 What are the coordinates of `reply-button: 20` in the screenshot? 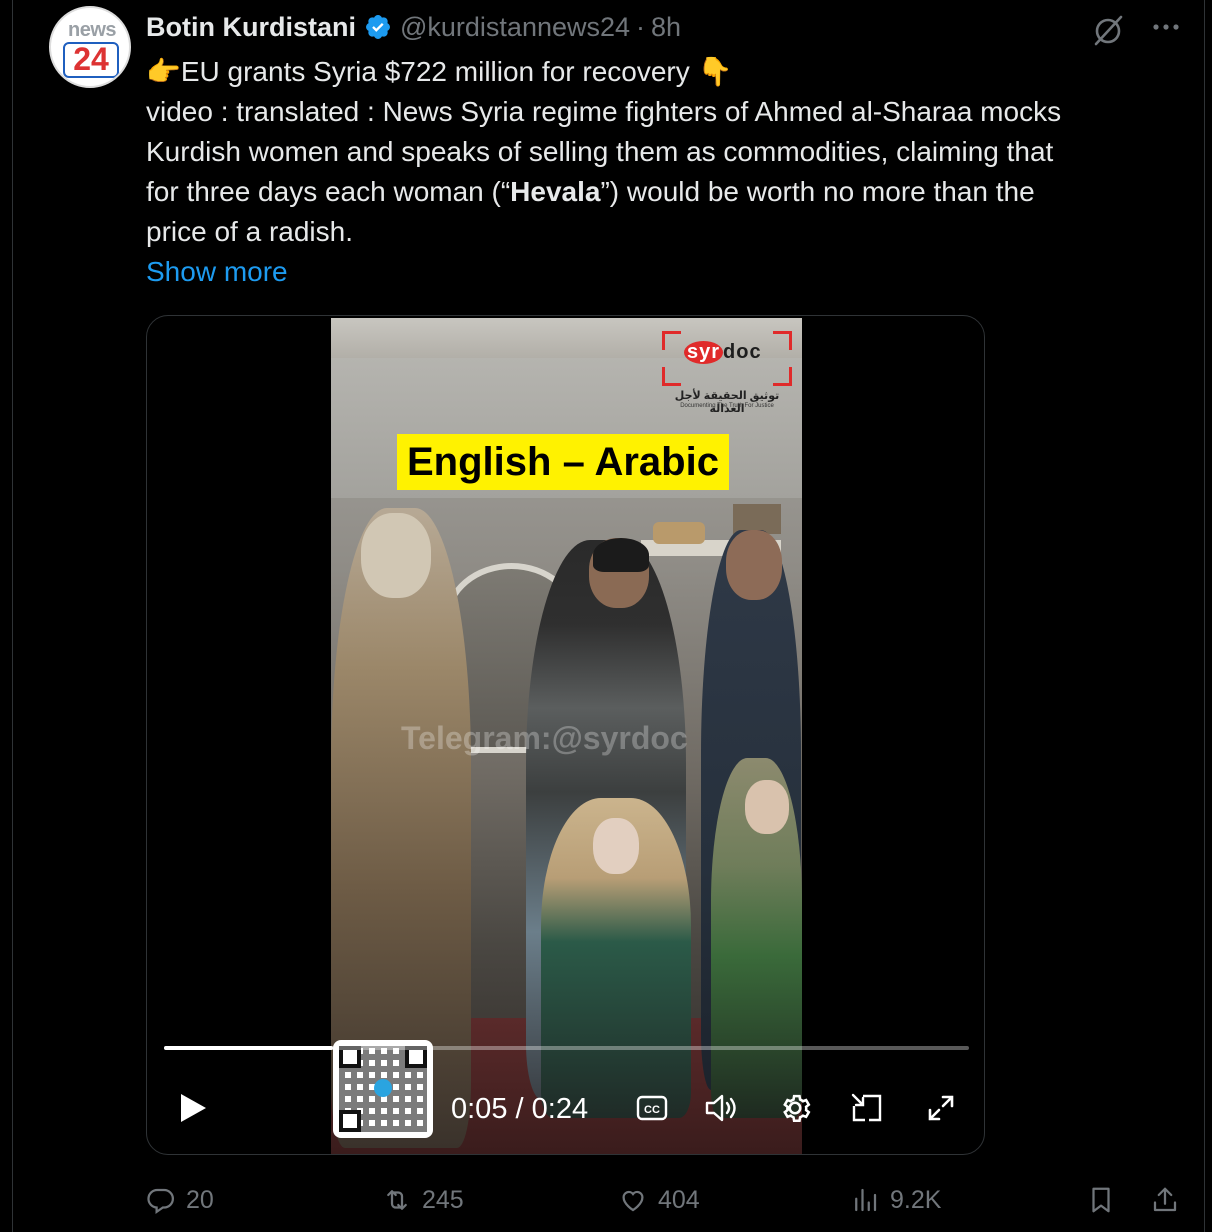 It's located at (180, 1200).